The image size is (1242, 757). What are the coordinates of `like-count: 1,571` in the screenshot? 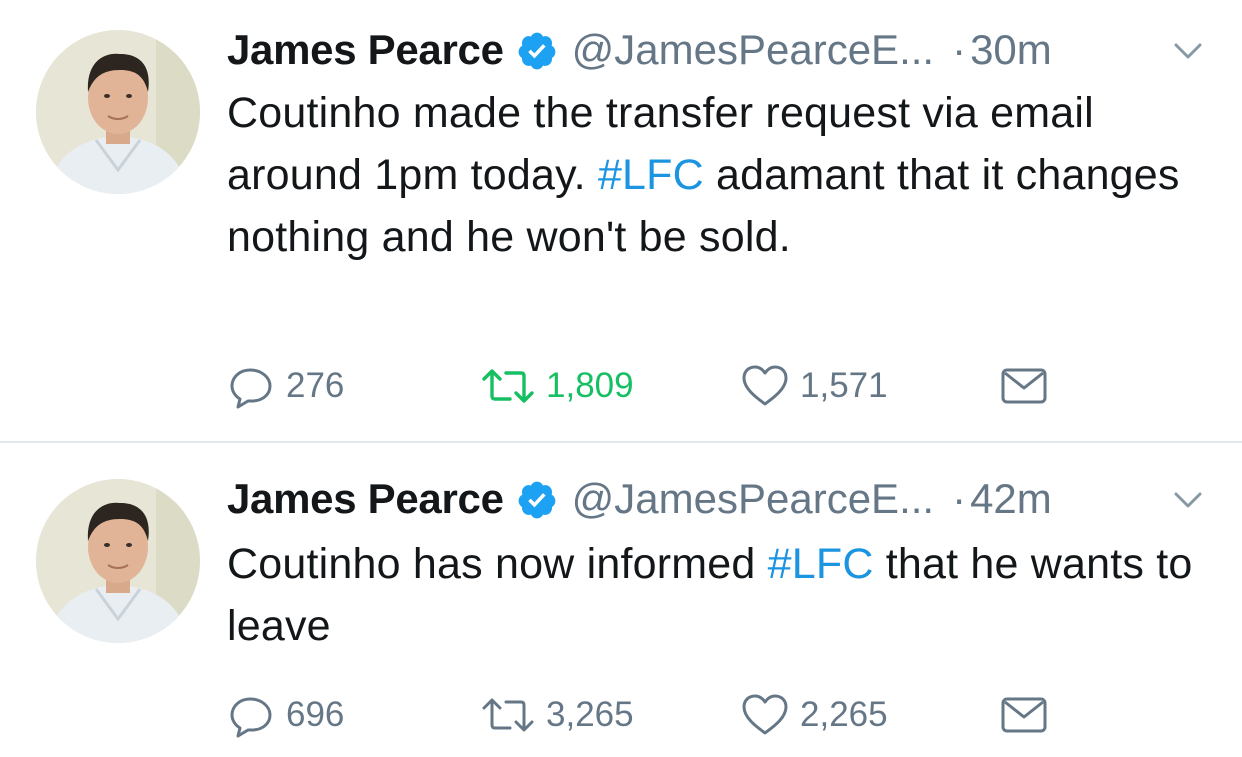 It's located at (844, 385).